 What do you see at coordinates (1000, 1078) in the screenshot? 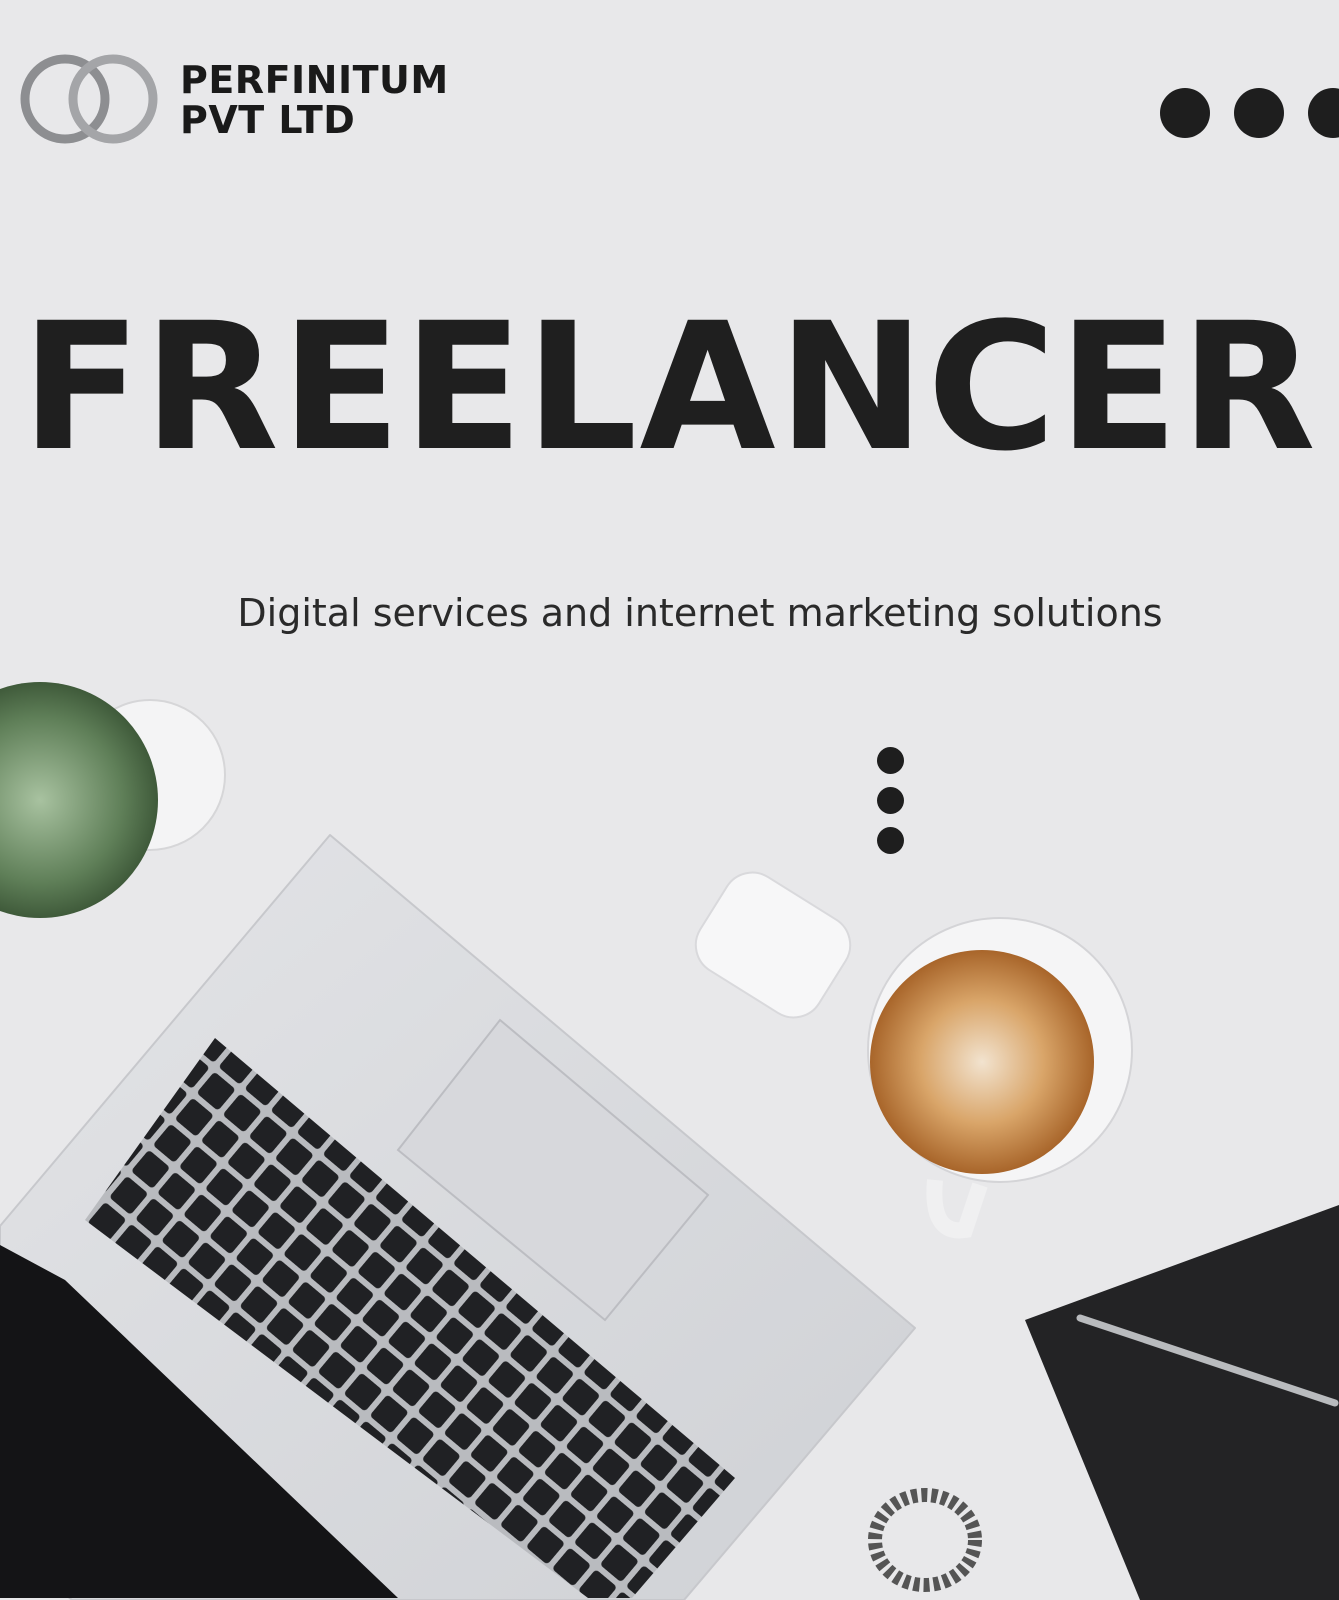
I see `coffee-cup` at bounding box center [1000, 1078].